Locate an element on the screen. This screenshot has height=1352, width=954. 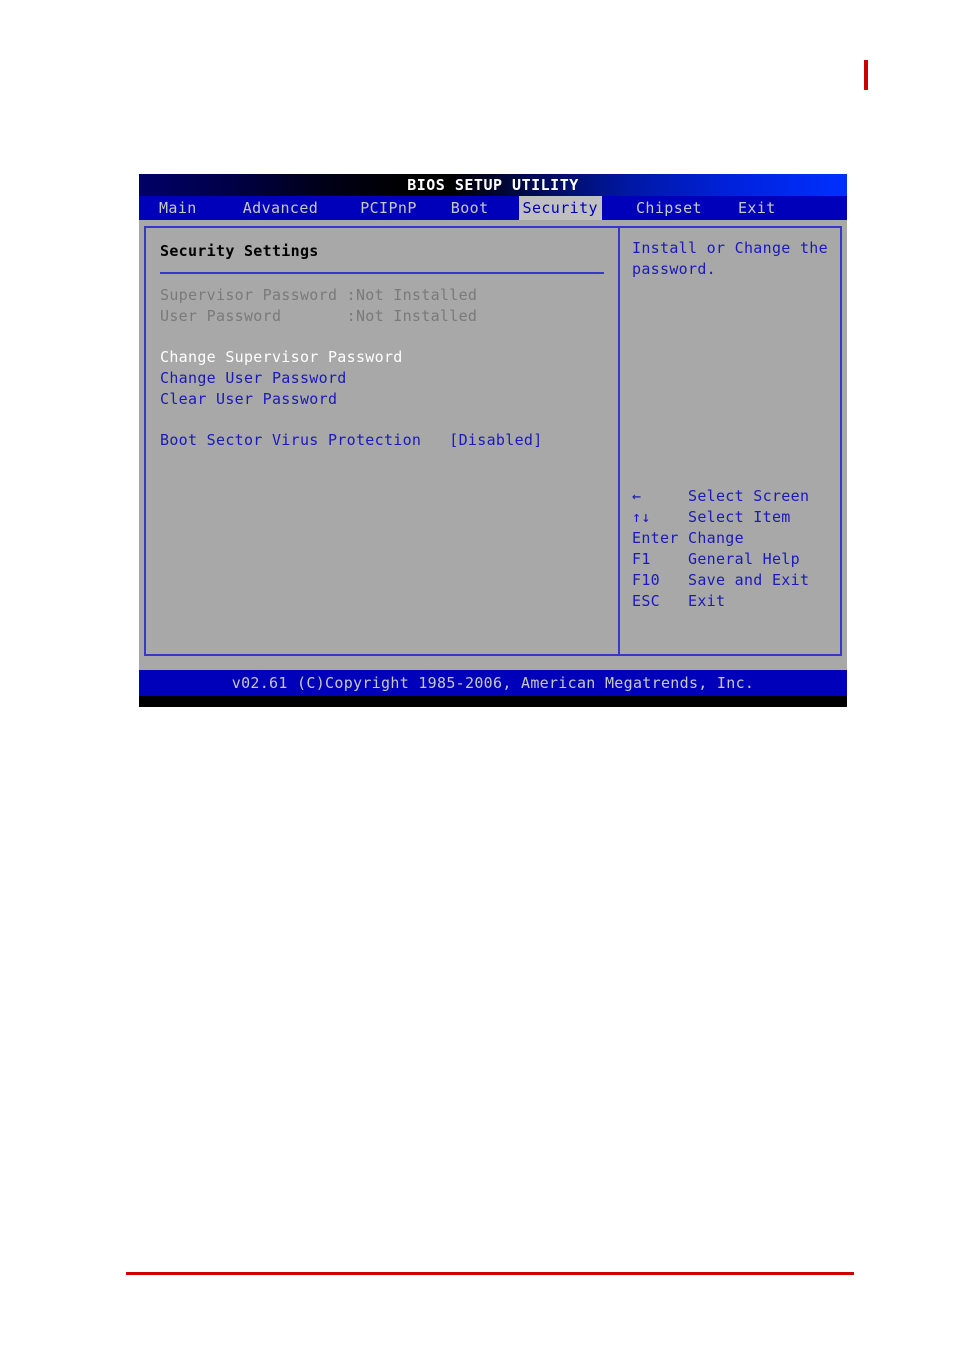
supervisor-password-status: Supervisor Password :Not Installed is located at coordinates (319, 295).